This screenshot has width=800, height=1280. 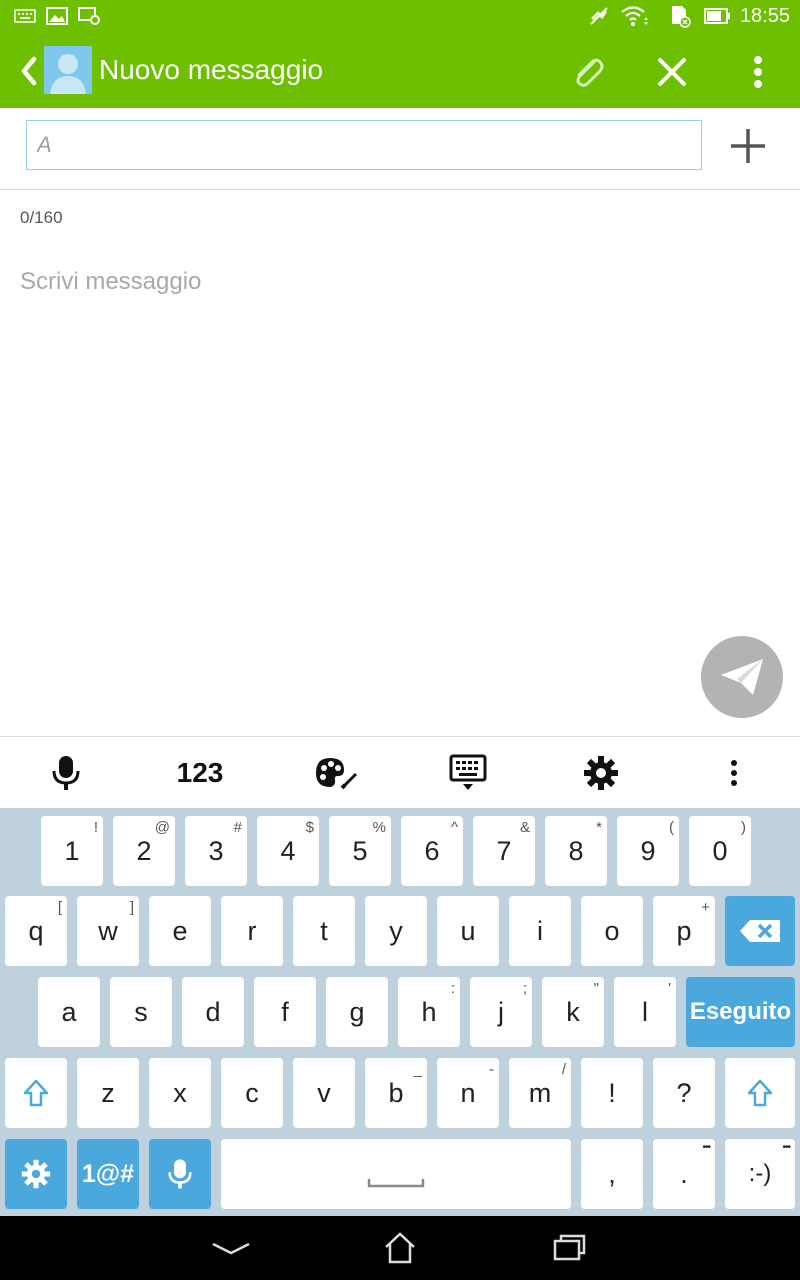 What do you see at coordinates (324, 931) in the screenshot?
I see `key-4: t` at bounding box center [324, 931].